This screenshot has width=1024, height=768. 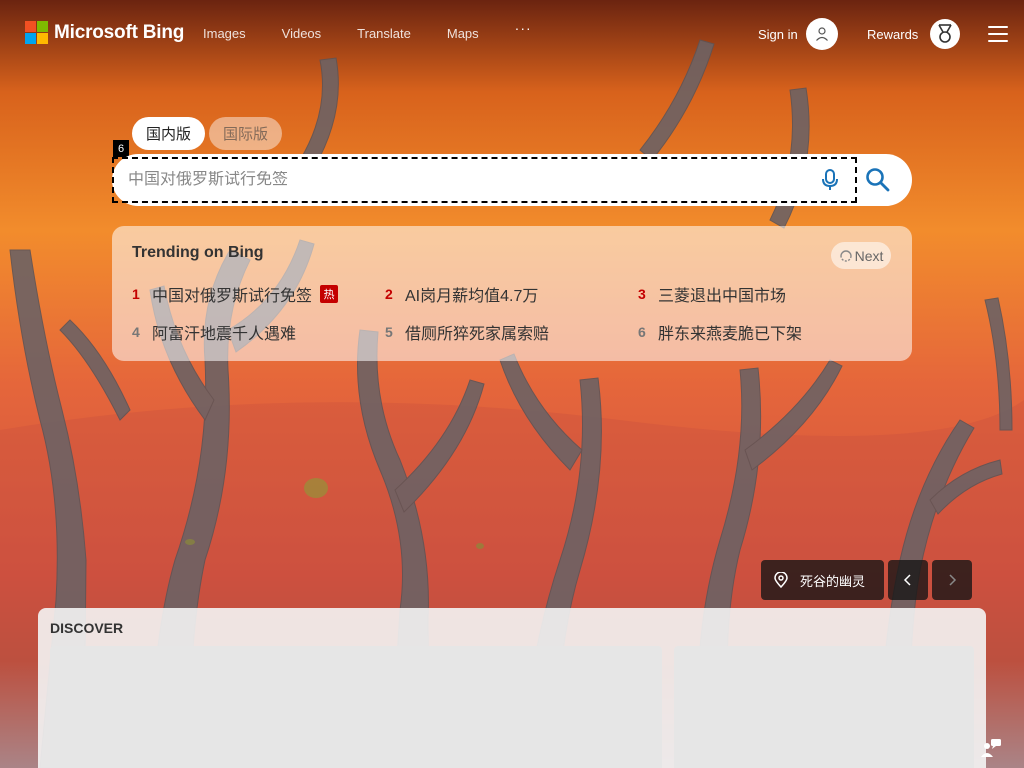 What do you see at coordinates (121, 148) in the screenshot?
I see `element-marker: 6` at bounding box center [121, 148].